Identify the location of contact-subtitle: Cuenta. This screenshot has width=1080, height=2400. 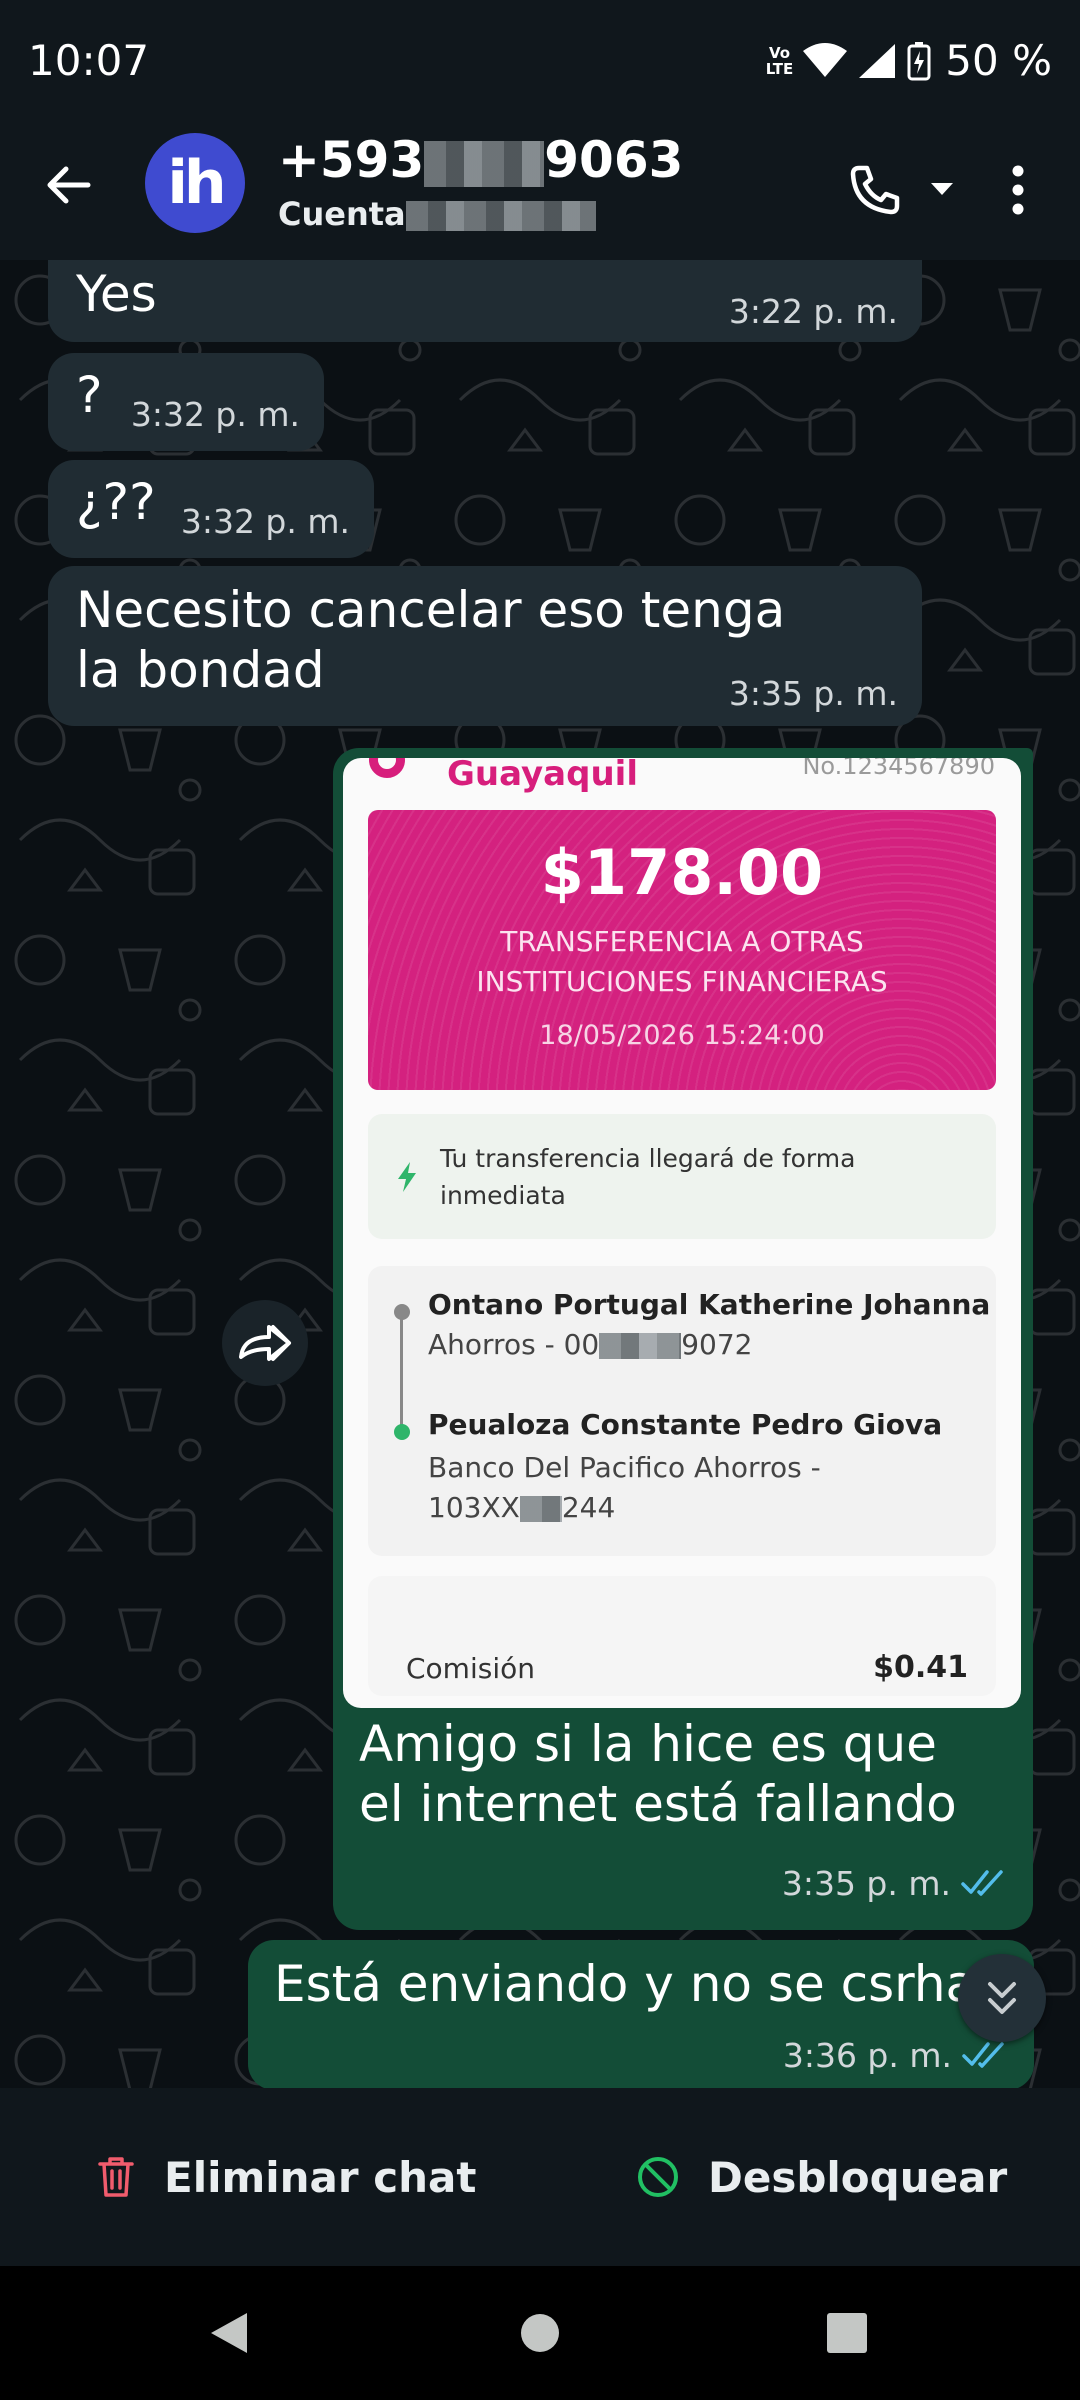
(437, 214).